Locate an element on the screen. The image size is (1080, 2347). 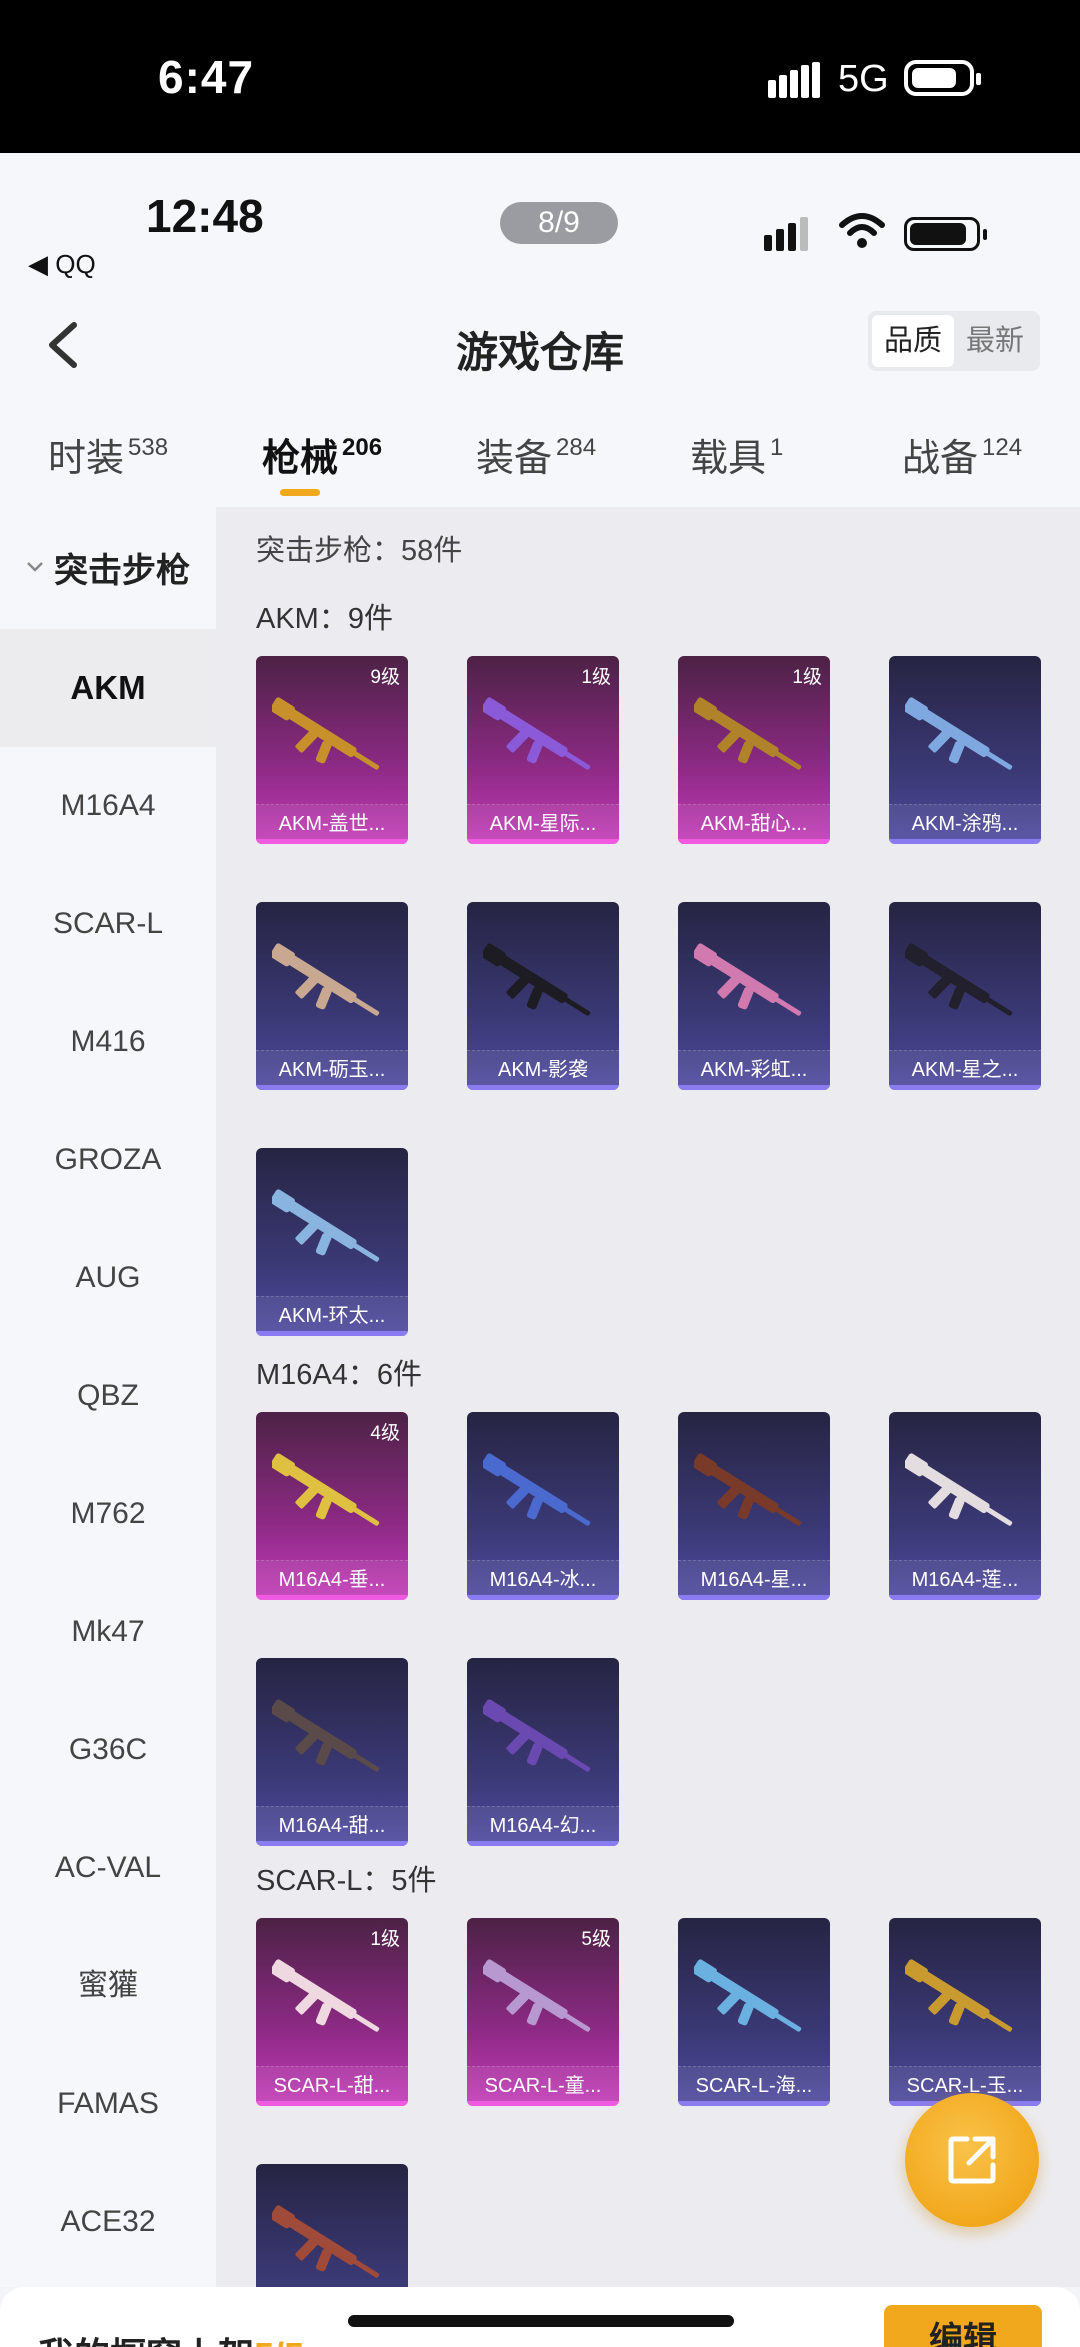
sidebar-item-scar-l: SCAR-L is located at coordinates (108, 924).